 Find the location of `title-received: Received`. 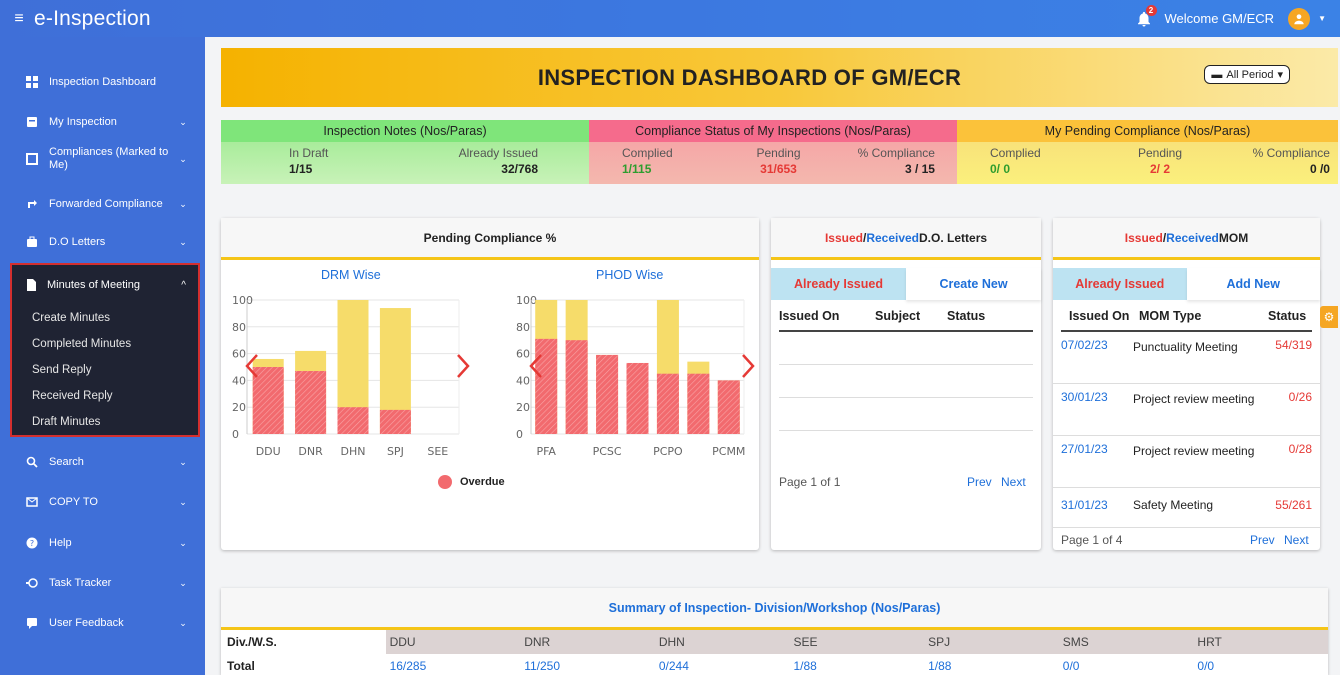

title-received: Received is located at coordinates (1192, 237).